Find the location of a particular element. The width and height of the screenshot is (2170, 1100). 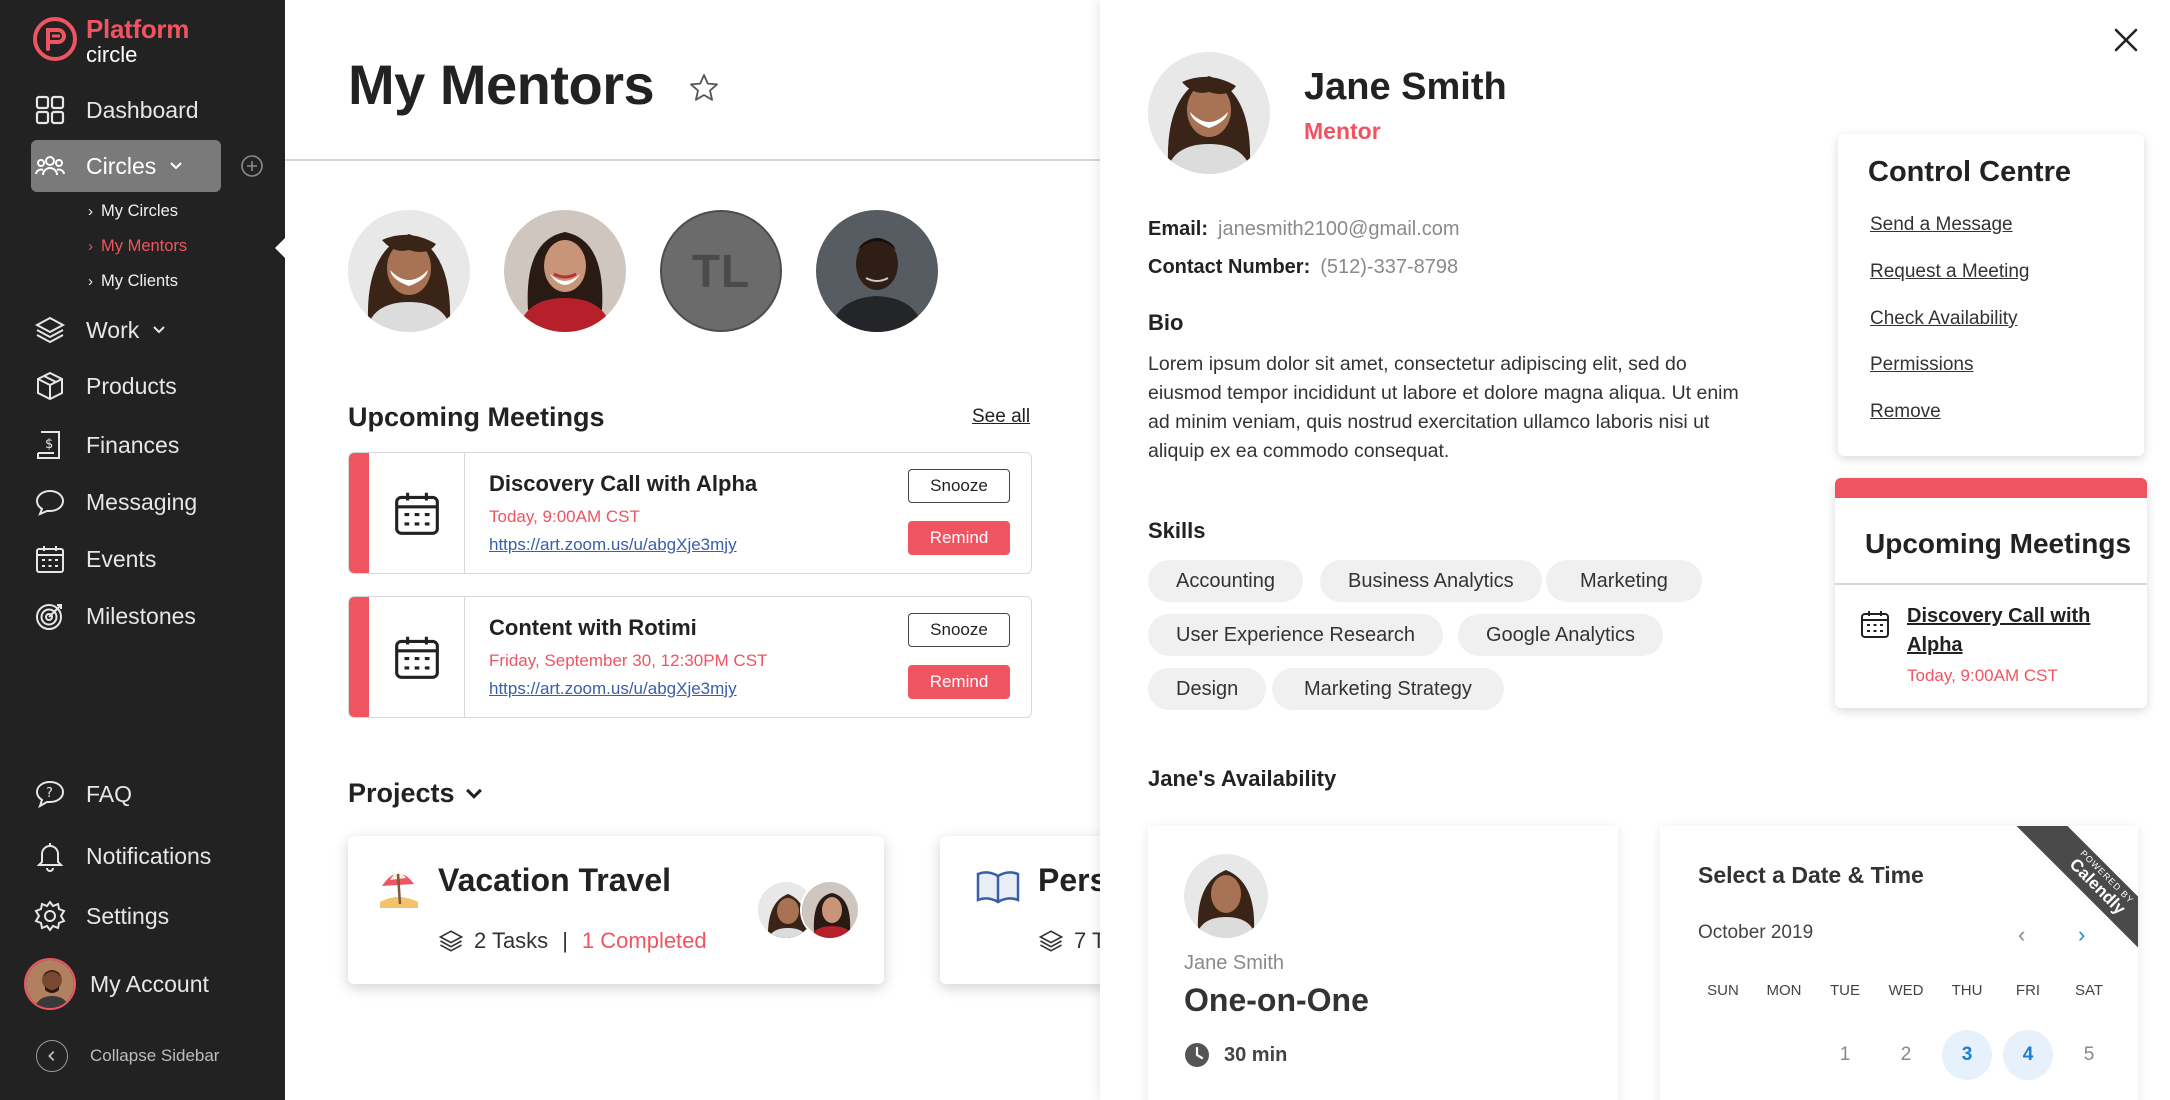

sidebar-item-circles: Circles is located at coordinates (108, 166).